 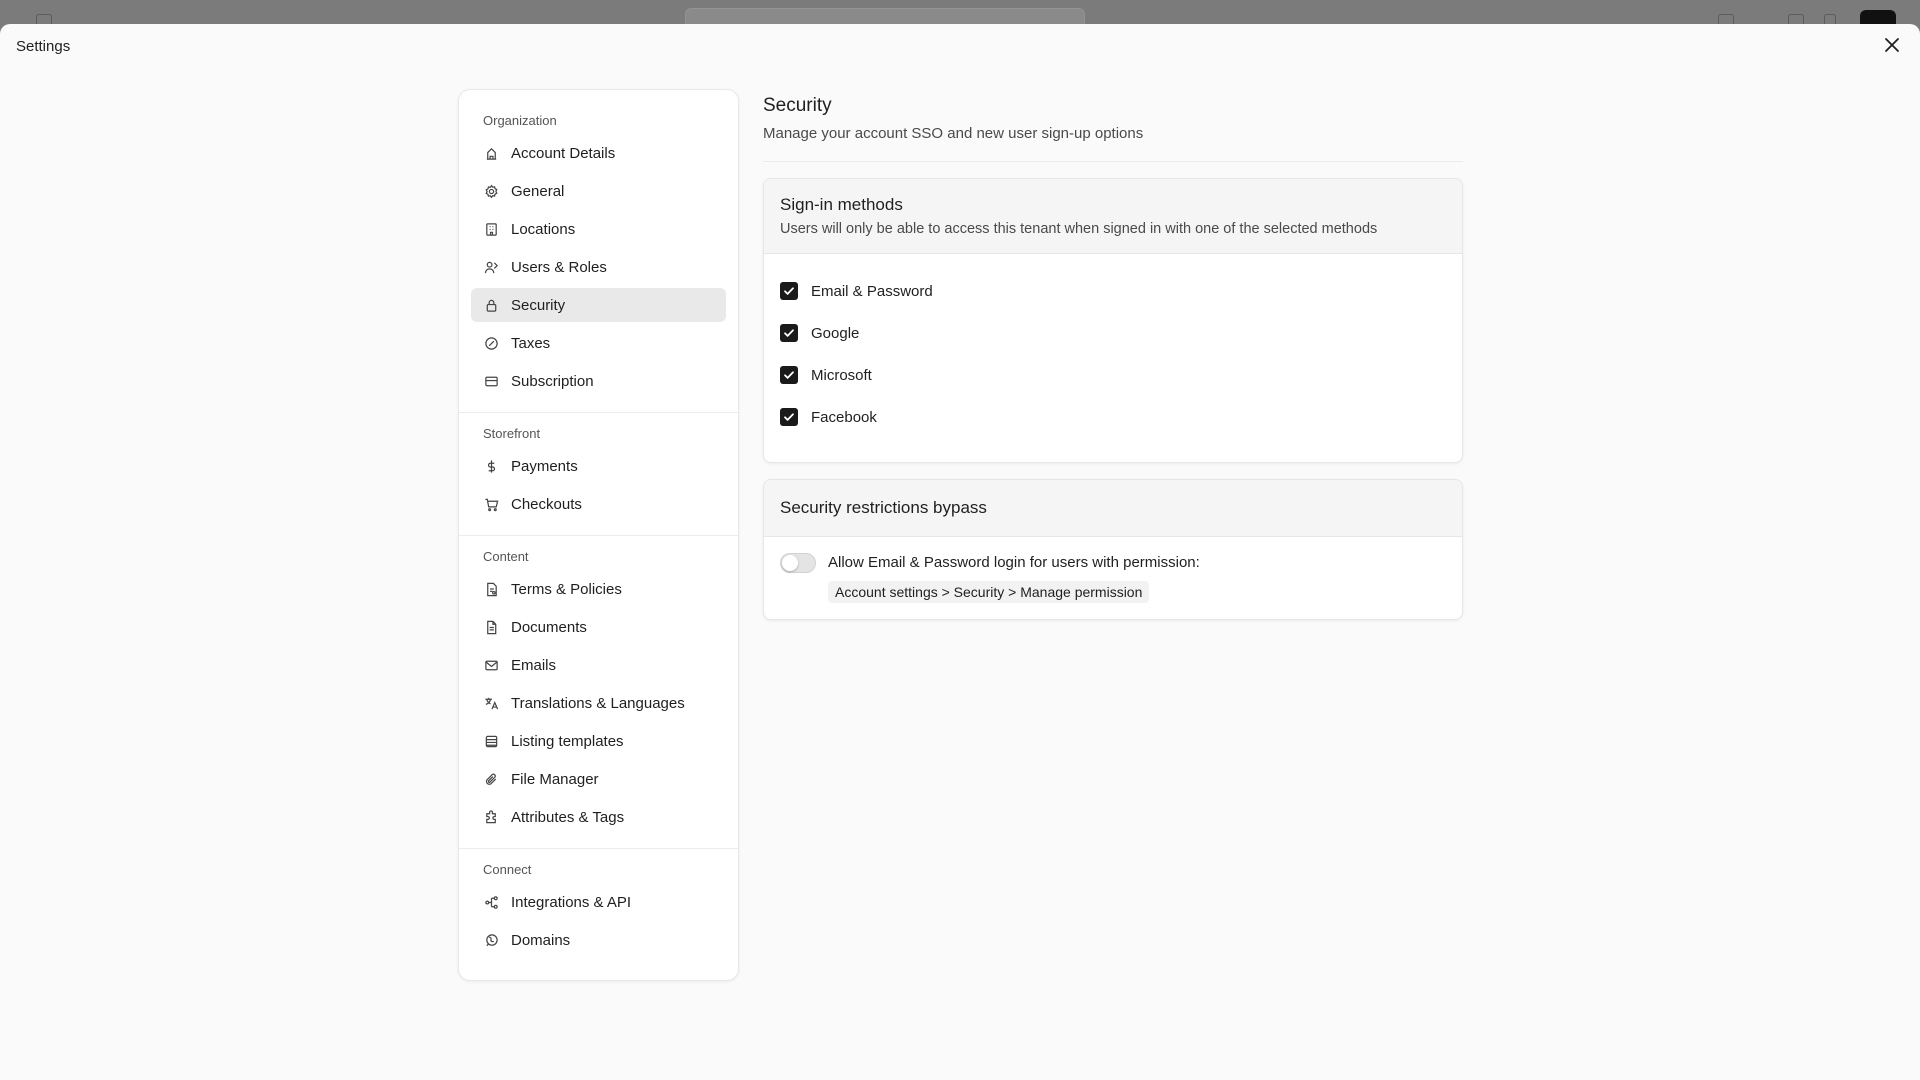 I want to click on email-password-checkbox, so click(x=789, y=291).